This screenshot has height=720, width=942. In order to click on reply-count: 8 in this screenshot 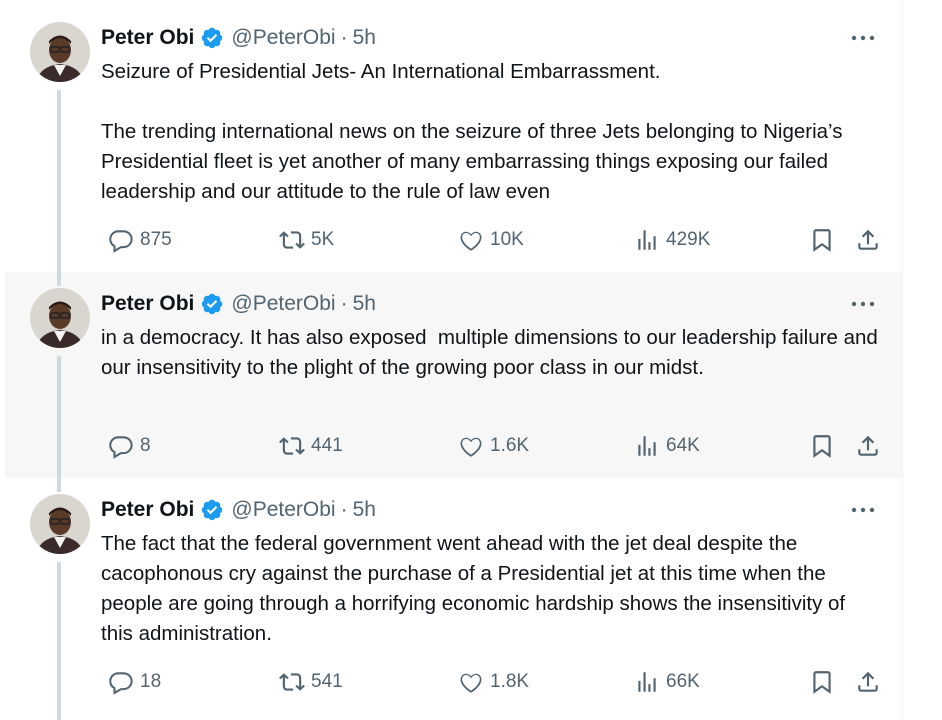, I will do `click(145, 445)`.